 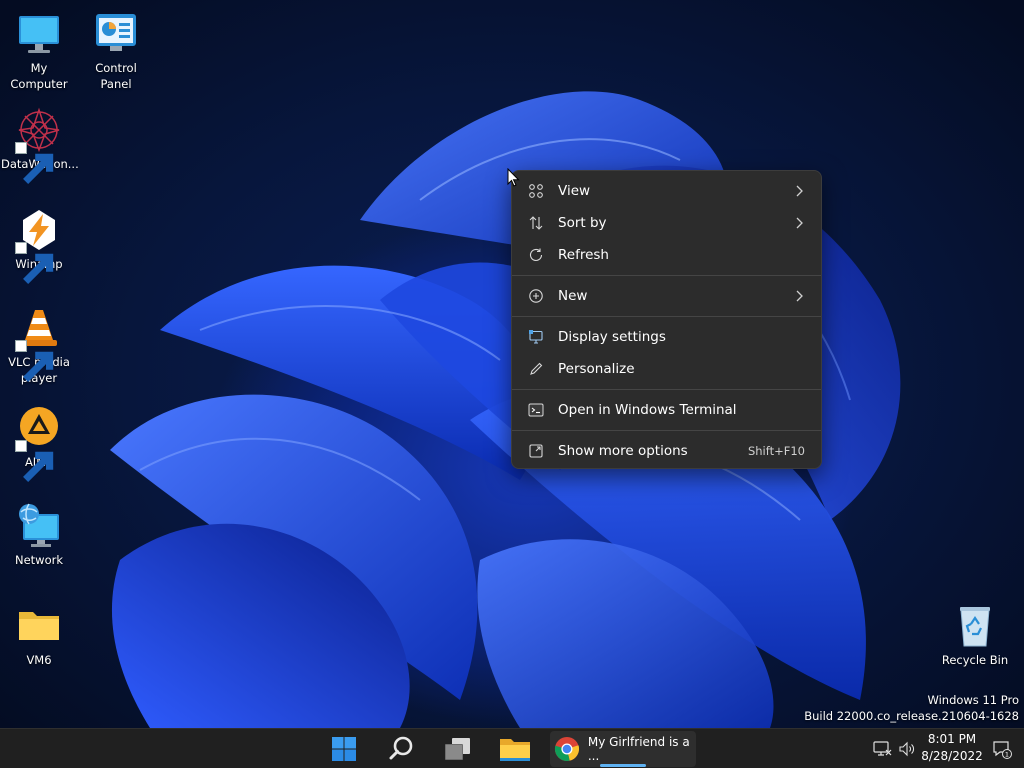 What do you see at coordinates (952, 748) in the screenshot?
I see `taskbar-clock: 8:01 PM 8/28/2022` at bounding box center [952, 748].